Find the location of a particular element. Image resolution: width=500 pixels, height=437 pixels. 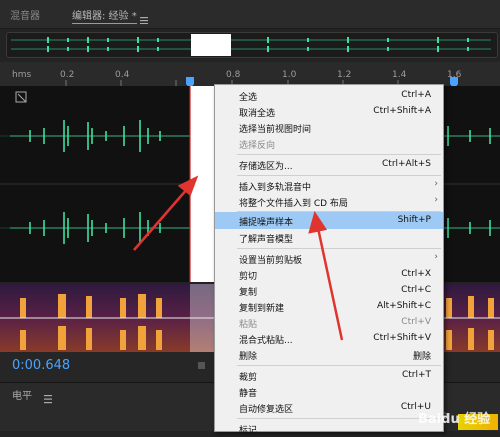

annotation-arrowhead-right is located at coordinates (318, 222).